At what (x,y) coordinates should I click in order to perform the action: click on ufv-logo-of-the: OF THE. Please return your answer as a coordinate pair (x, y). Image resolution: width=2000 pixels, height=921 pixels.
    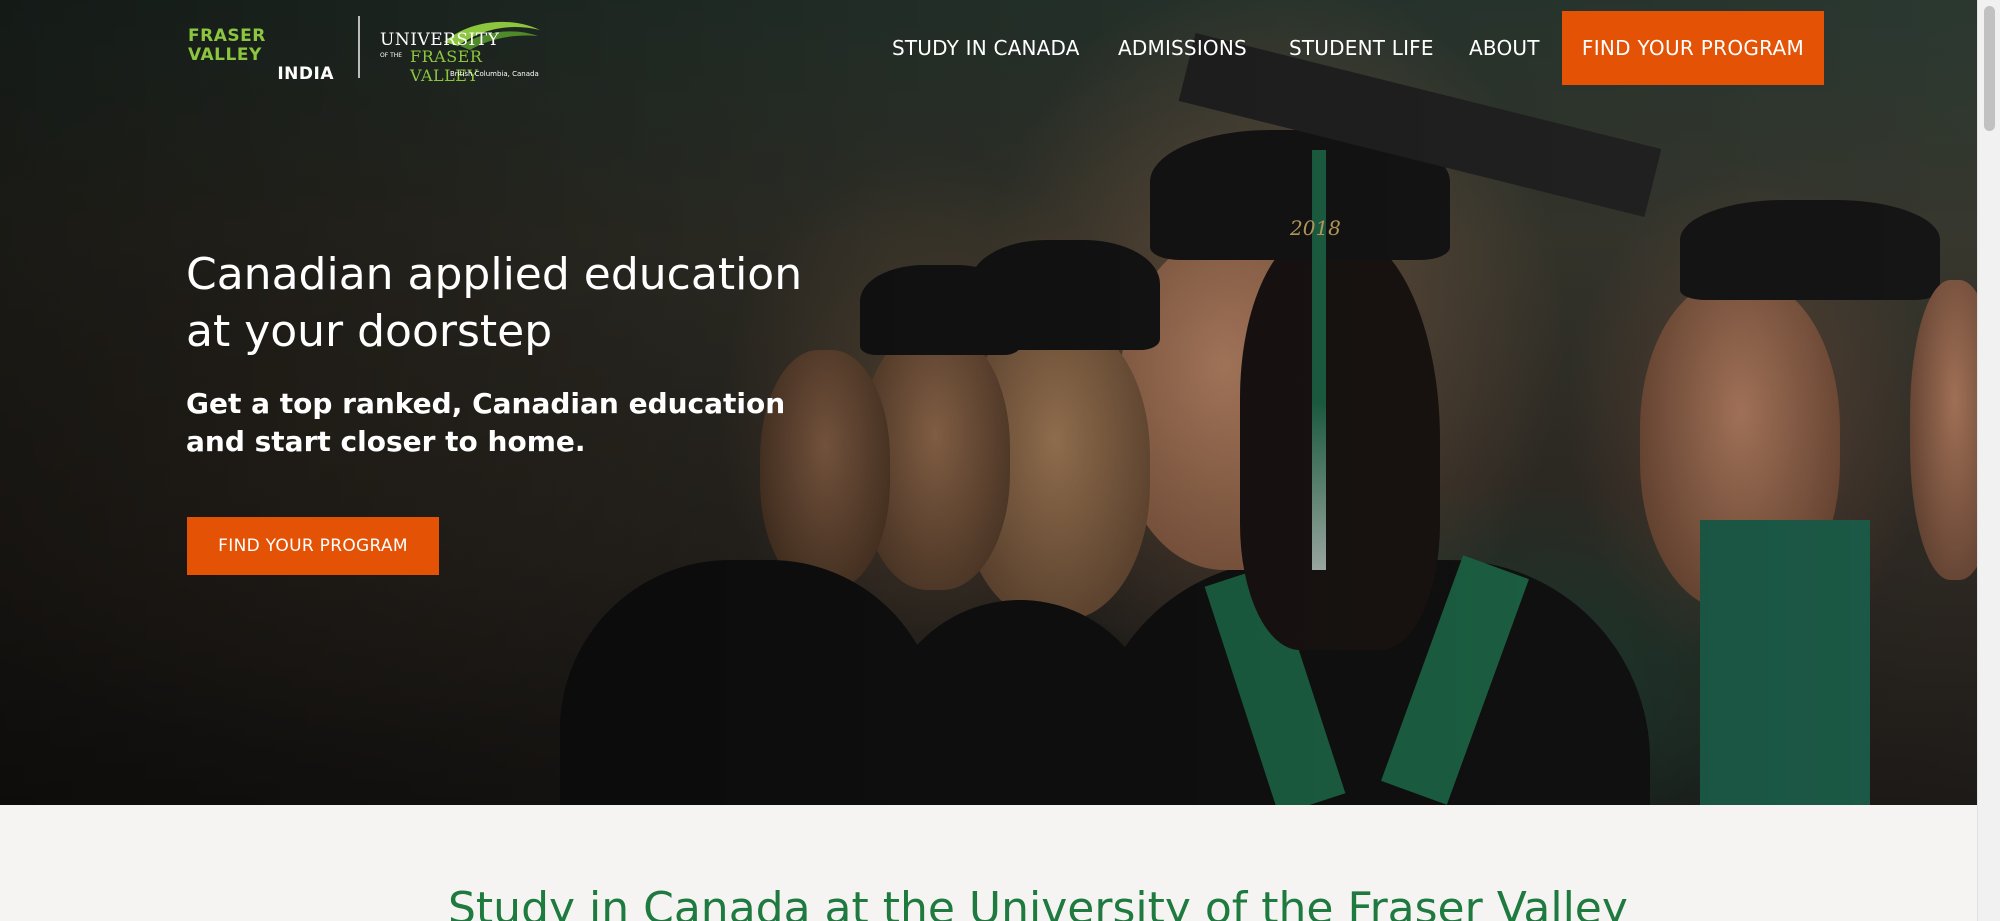
    Looking at the image, I should click on (391, 55).